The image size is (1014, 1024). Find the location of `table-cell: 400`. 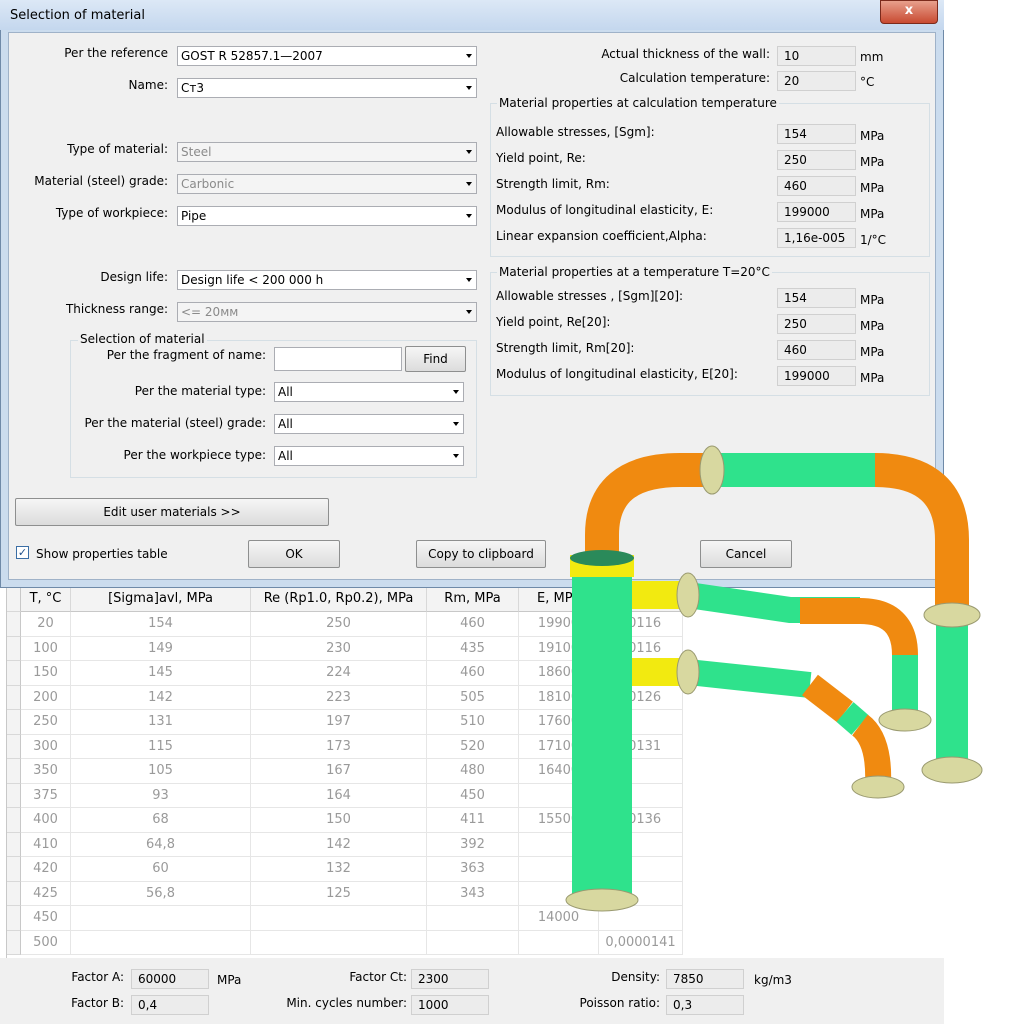

table-cell: 400 is located at coordinates (46, 820).